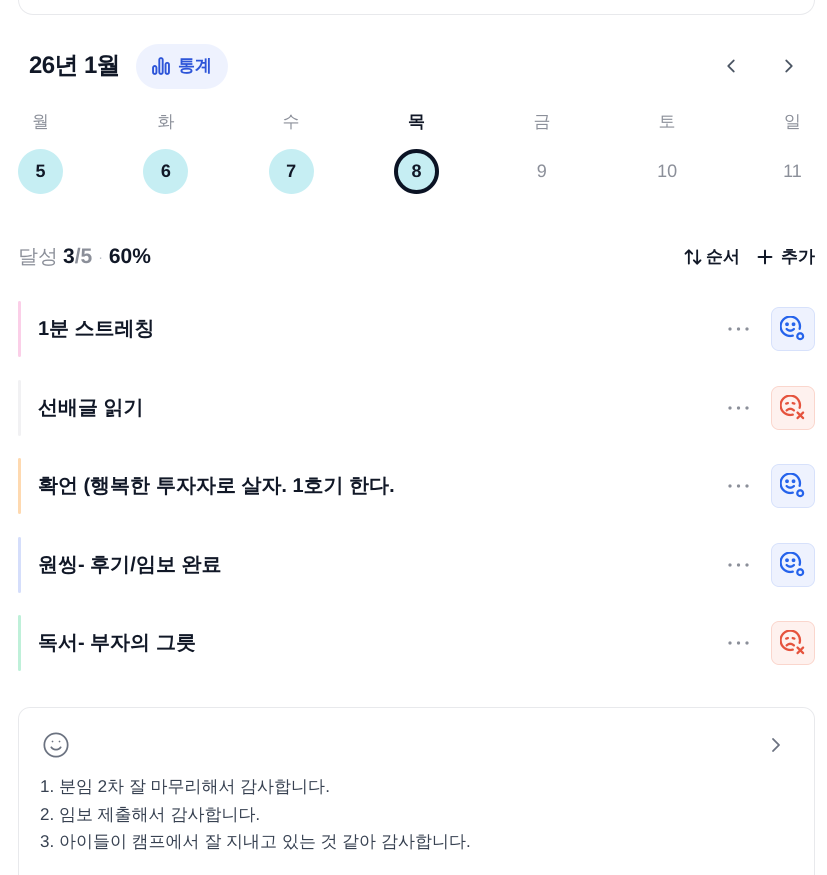 Image resolution: width=827 pixels, height=875 pixels. I want to click on weekday-label: 수, so click(291, 122).